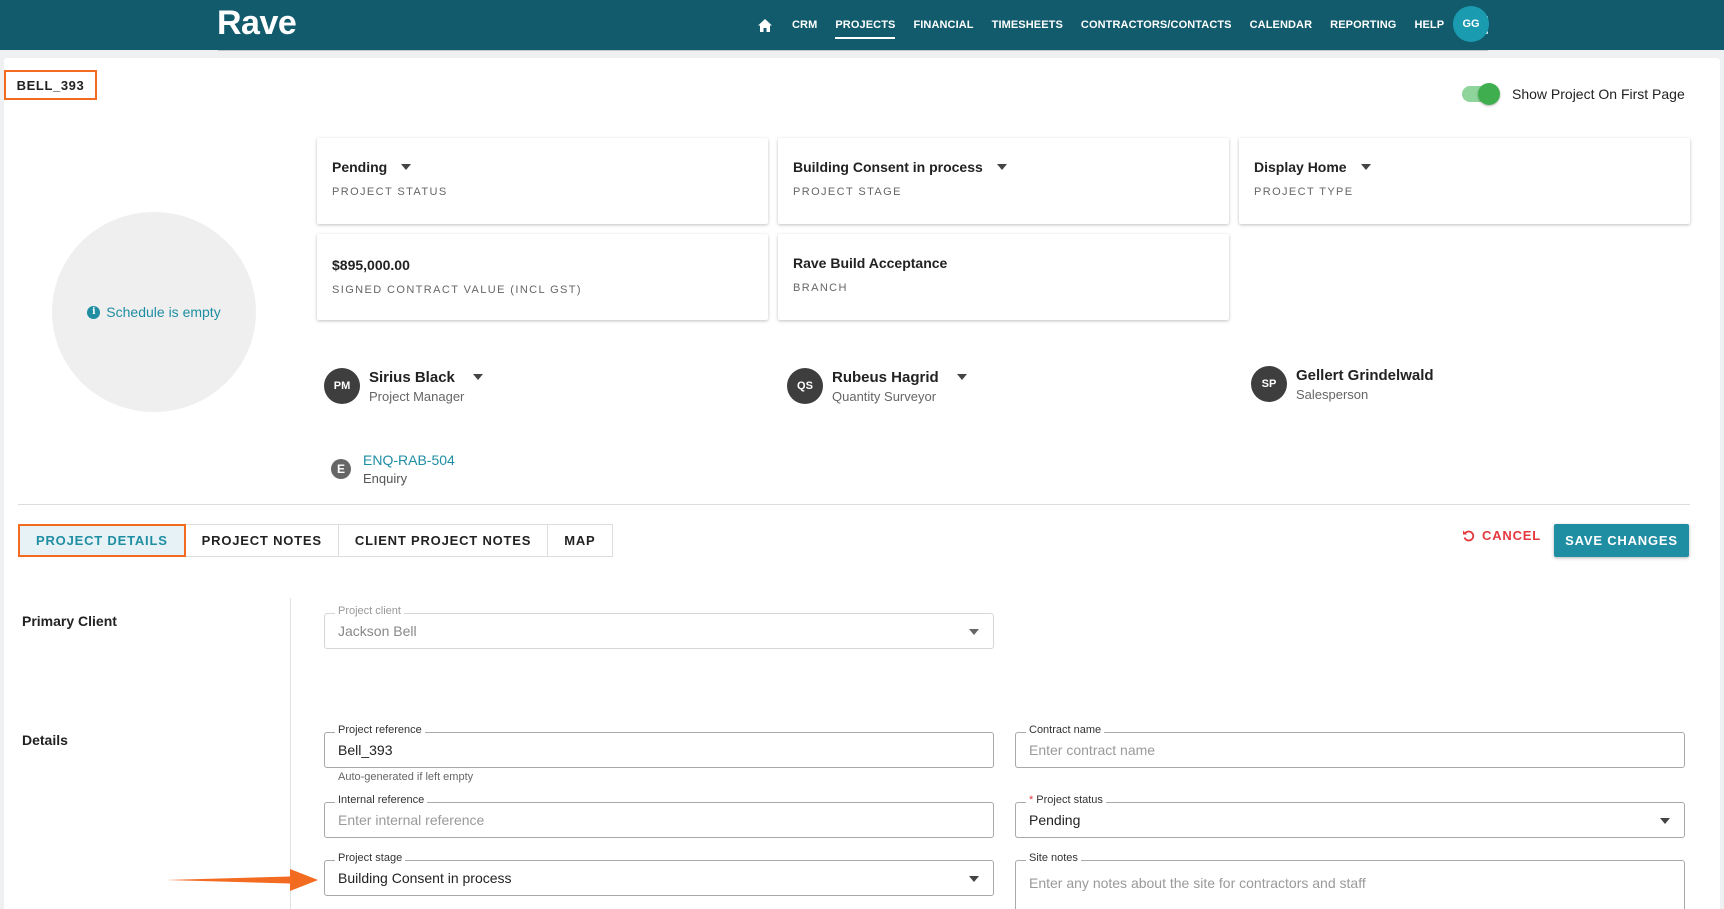  What do you see at coordinates (1281, 25) in the screenshot?
I see `nav-item-calendar: CALENDAR` at bounding box center [1281, 25].